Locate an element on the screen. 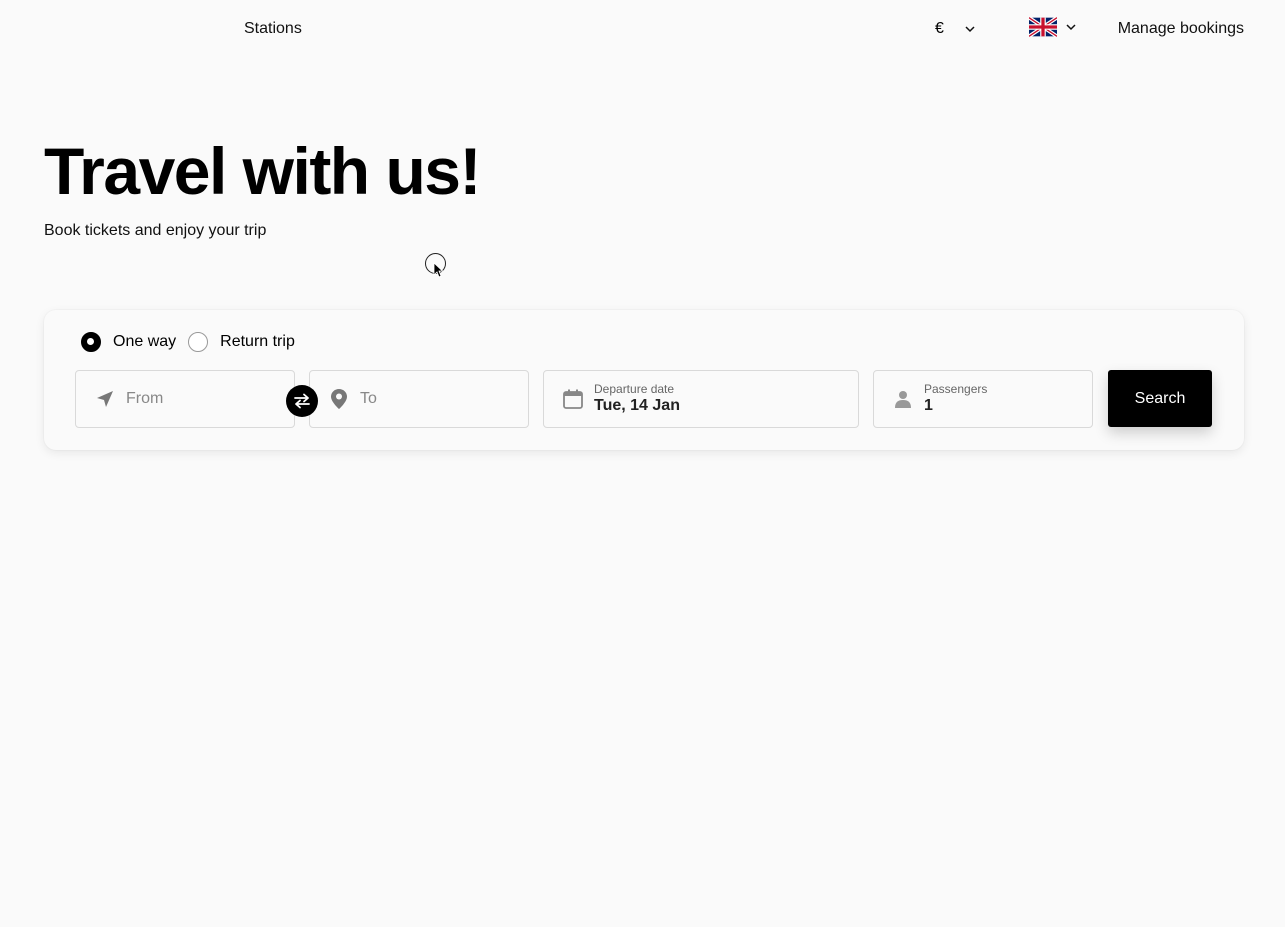 This screenshot has width=1285, height=927. swap-button is located at coordinates (302, 401).